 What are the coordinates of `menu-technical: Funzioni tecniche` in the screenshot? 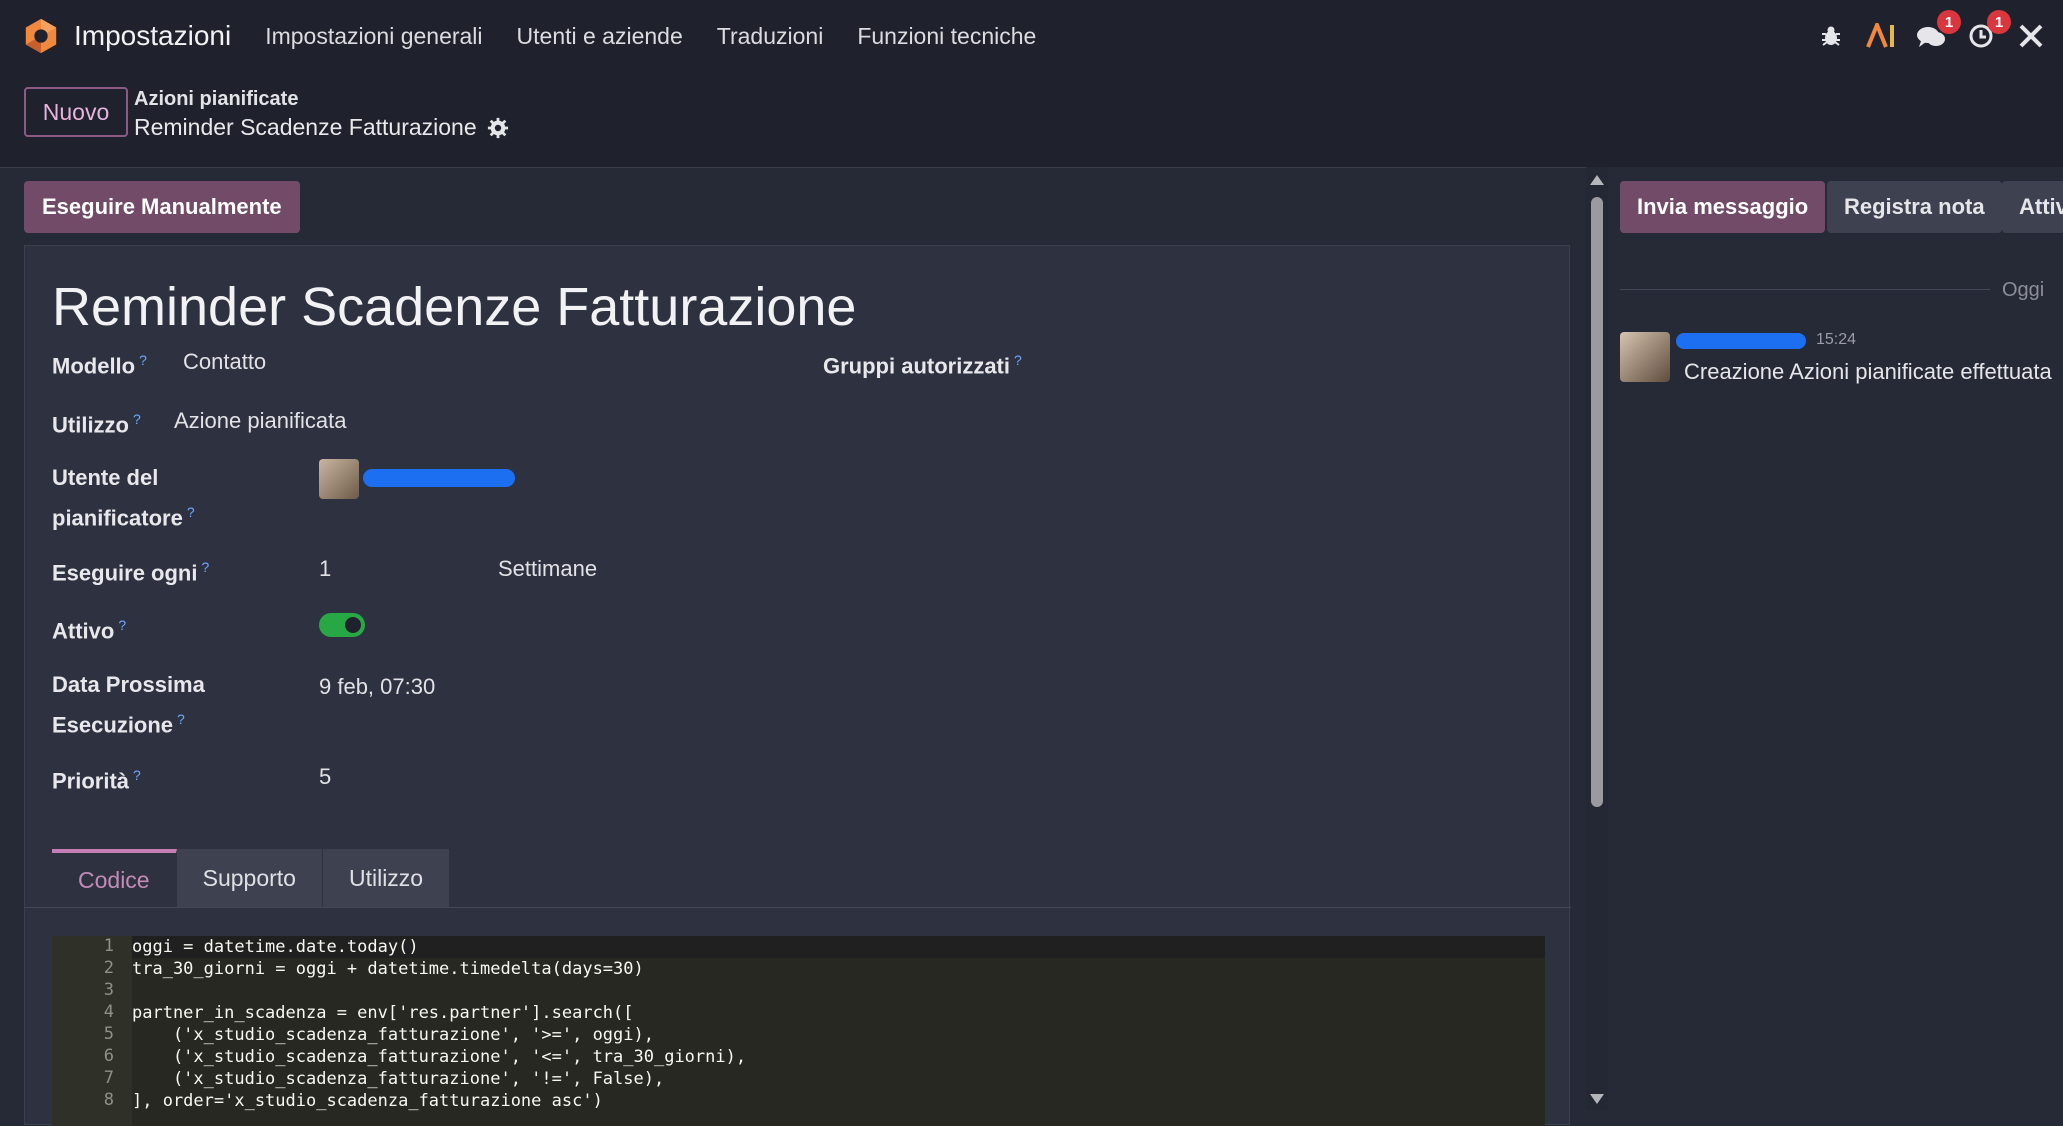 It's located at (946, 36).